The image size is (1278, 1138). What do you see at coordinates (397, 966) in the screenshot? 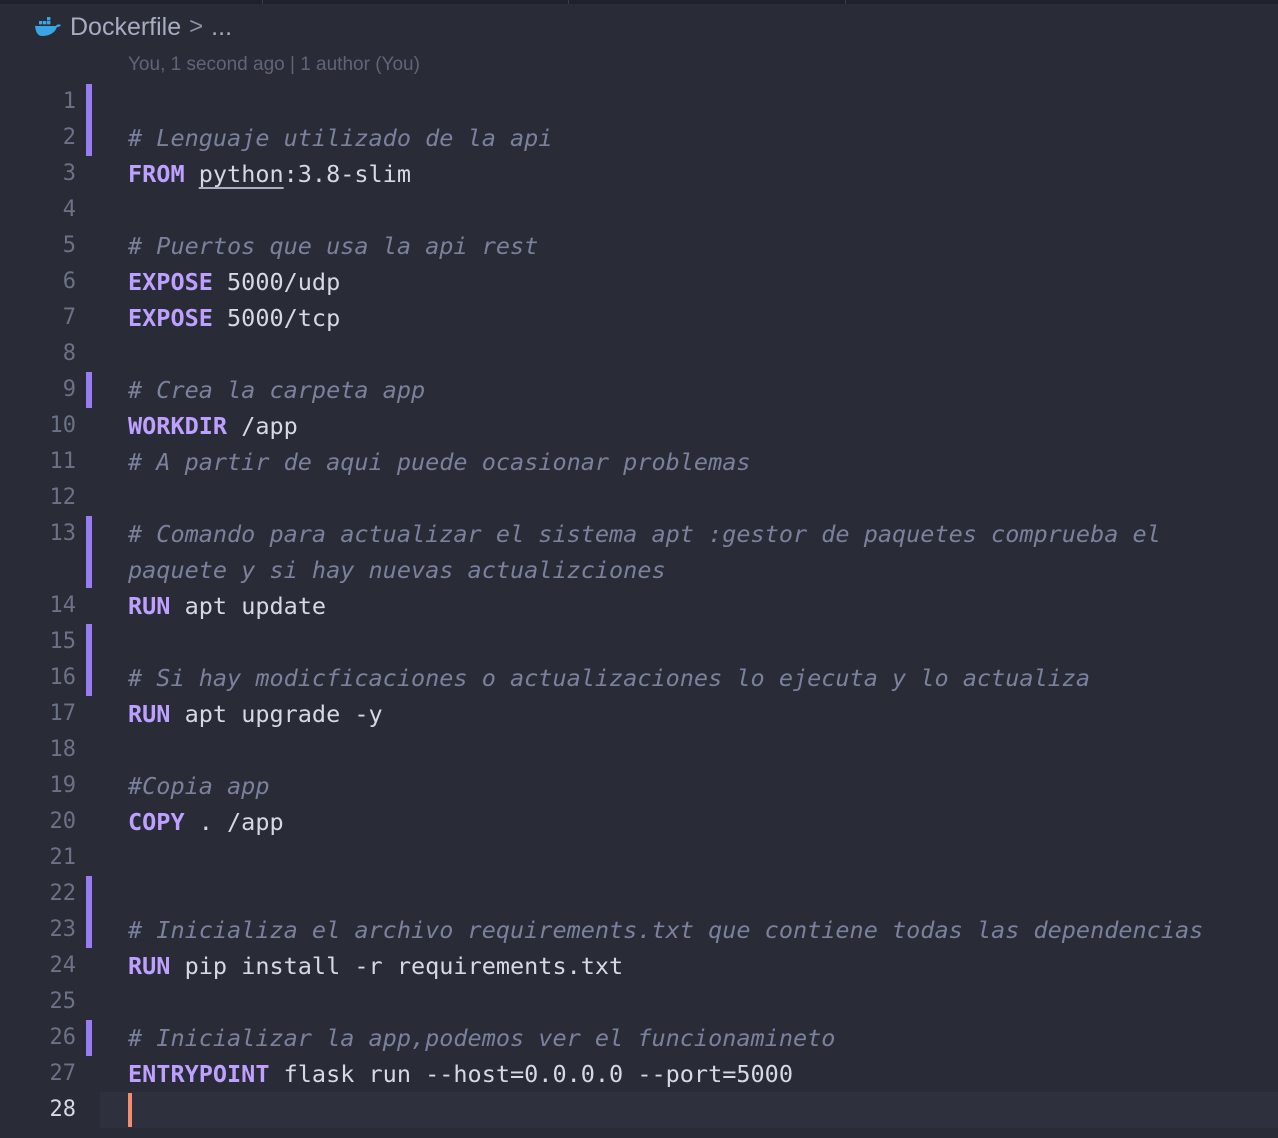
I see `code-arguments: pip install -r requirements.txt` at bounding box center [397, 966].